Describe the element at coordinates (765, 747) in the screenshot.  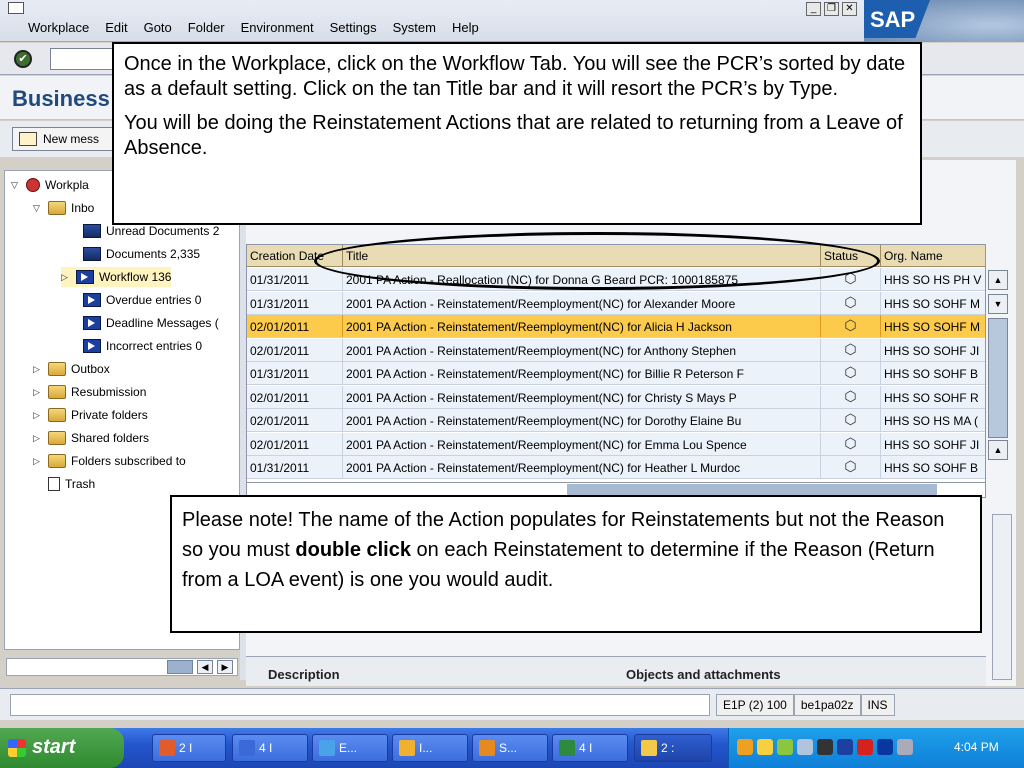
I see `tray-folder-icon` at that location.